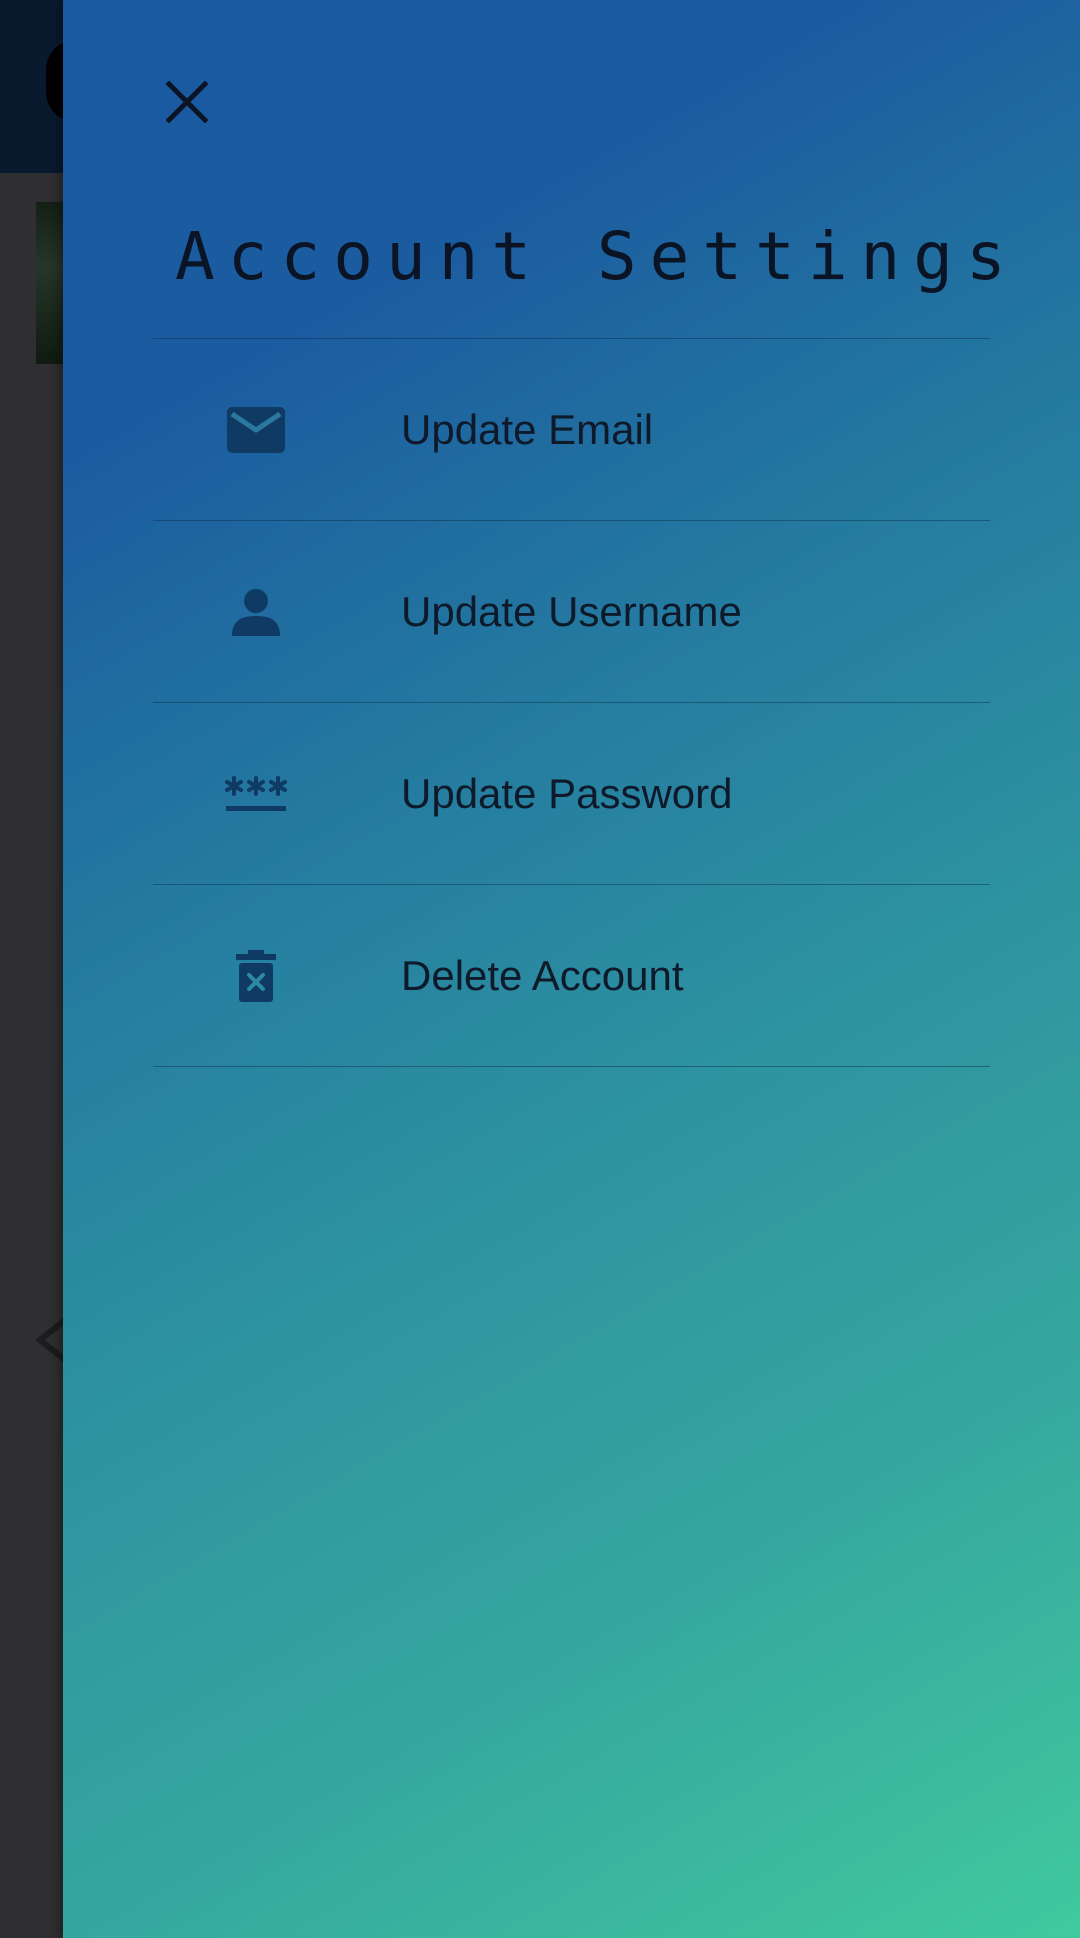 The width and height of the screenshot is (1080, 1938). I want to click on menu-item-label: Update Email, so click(527, 429).